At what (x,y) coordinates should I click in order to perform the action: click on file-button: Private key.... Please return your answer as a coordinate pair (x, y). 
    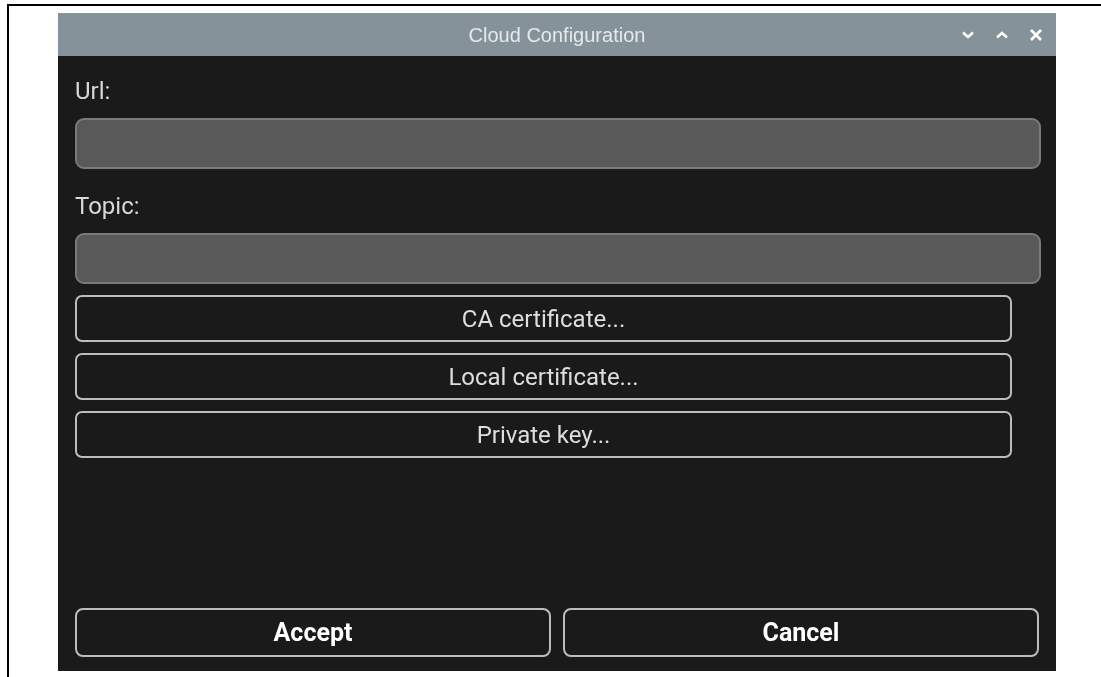
    Looking at the image, I should click on (543, 434).